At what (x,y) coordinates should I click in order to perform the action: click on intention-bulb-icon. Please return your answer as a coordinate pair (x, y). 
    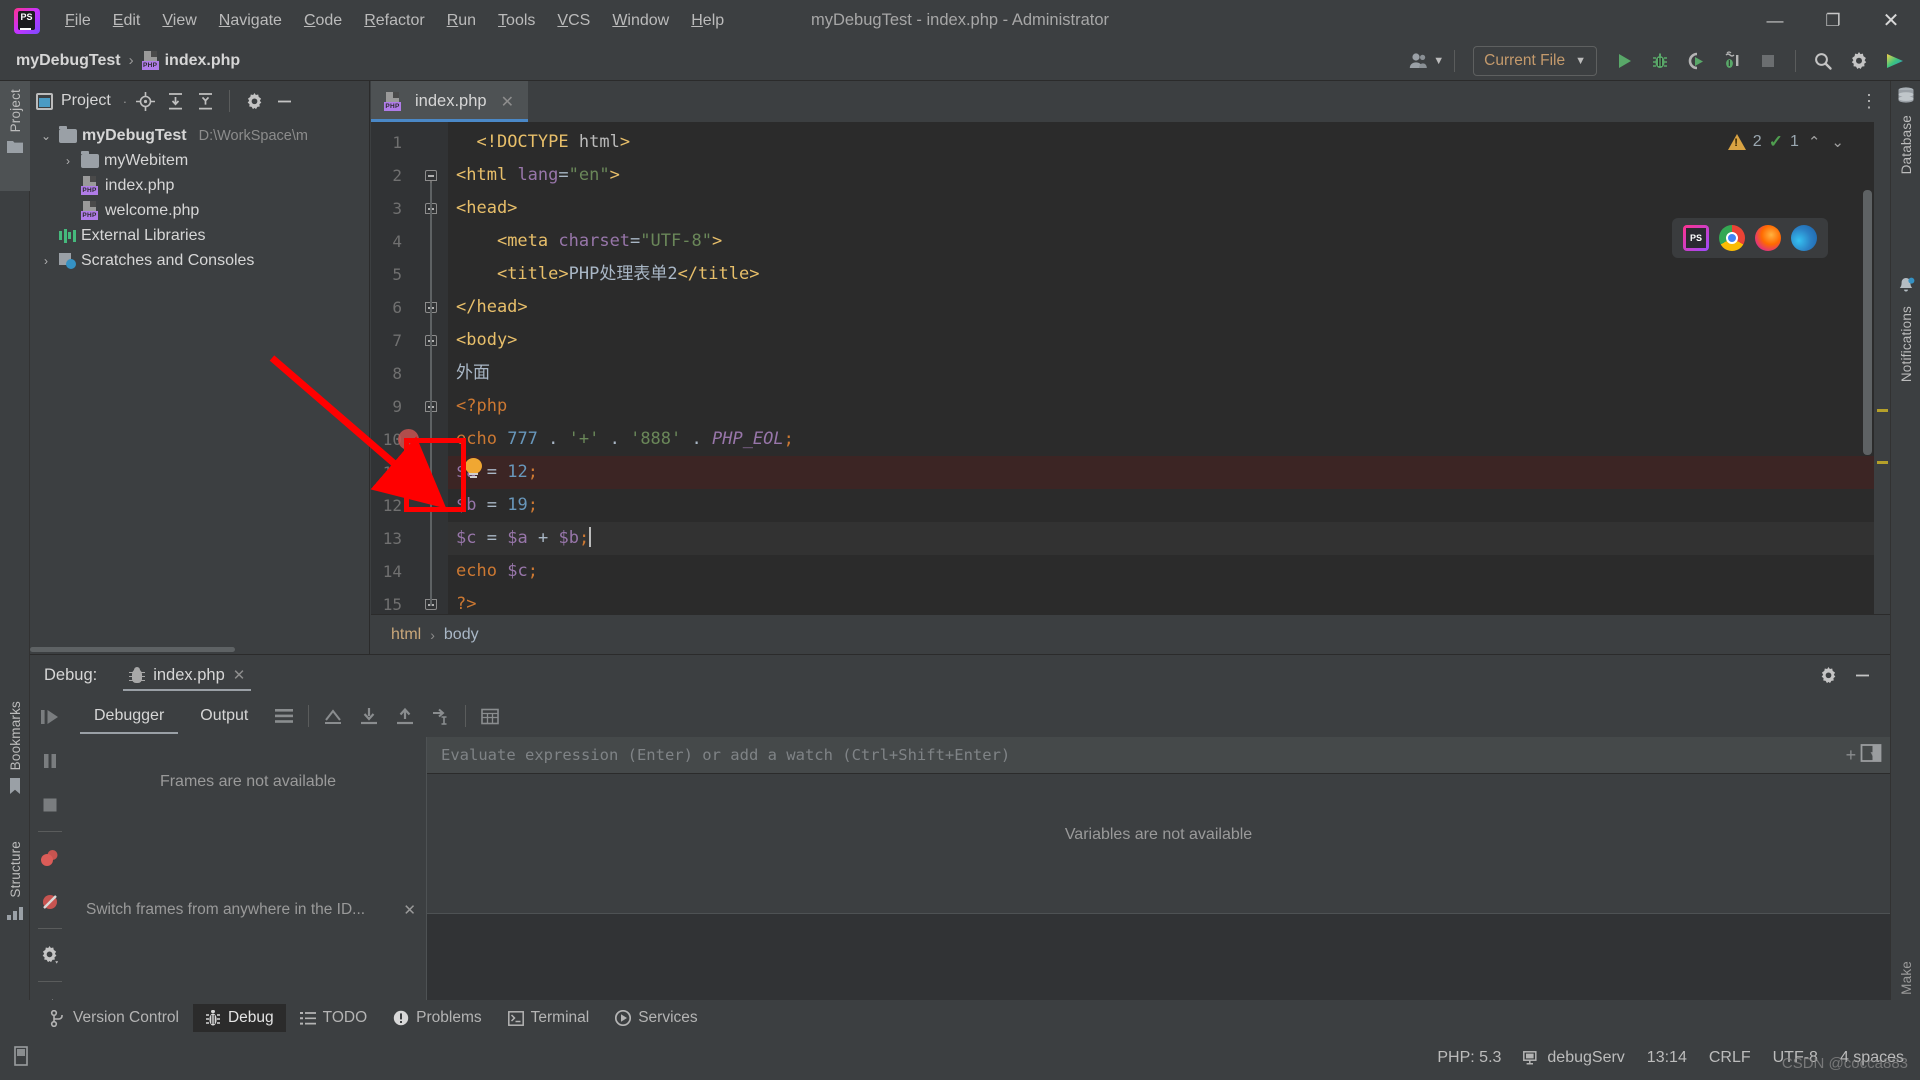
    Looking at the image, I should click on (473, 469).